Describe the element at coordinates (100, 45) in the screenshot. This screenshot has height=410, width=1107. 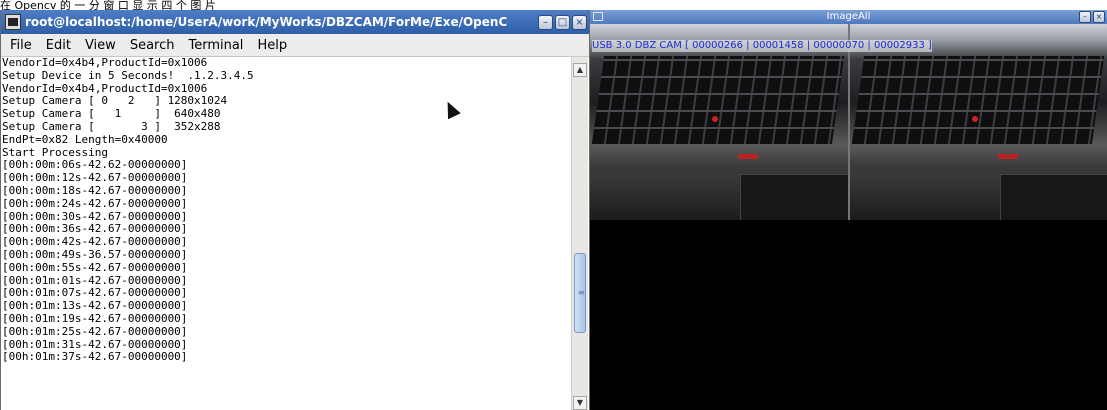
I see `menu-view: View` at that location.